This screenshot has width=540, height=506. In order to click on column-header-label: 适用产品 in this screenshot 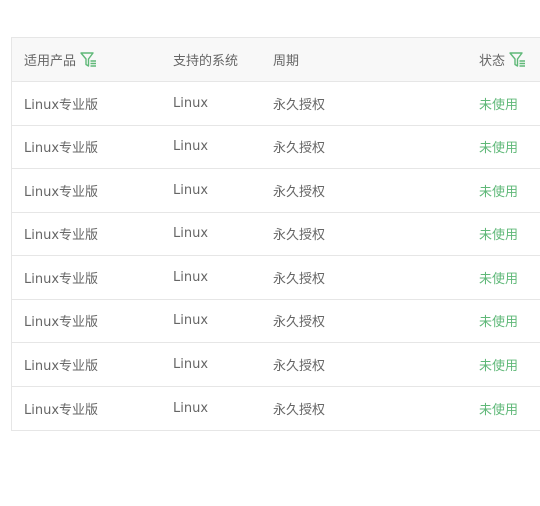, I will do `click(50, 61)`.